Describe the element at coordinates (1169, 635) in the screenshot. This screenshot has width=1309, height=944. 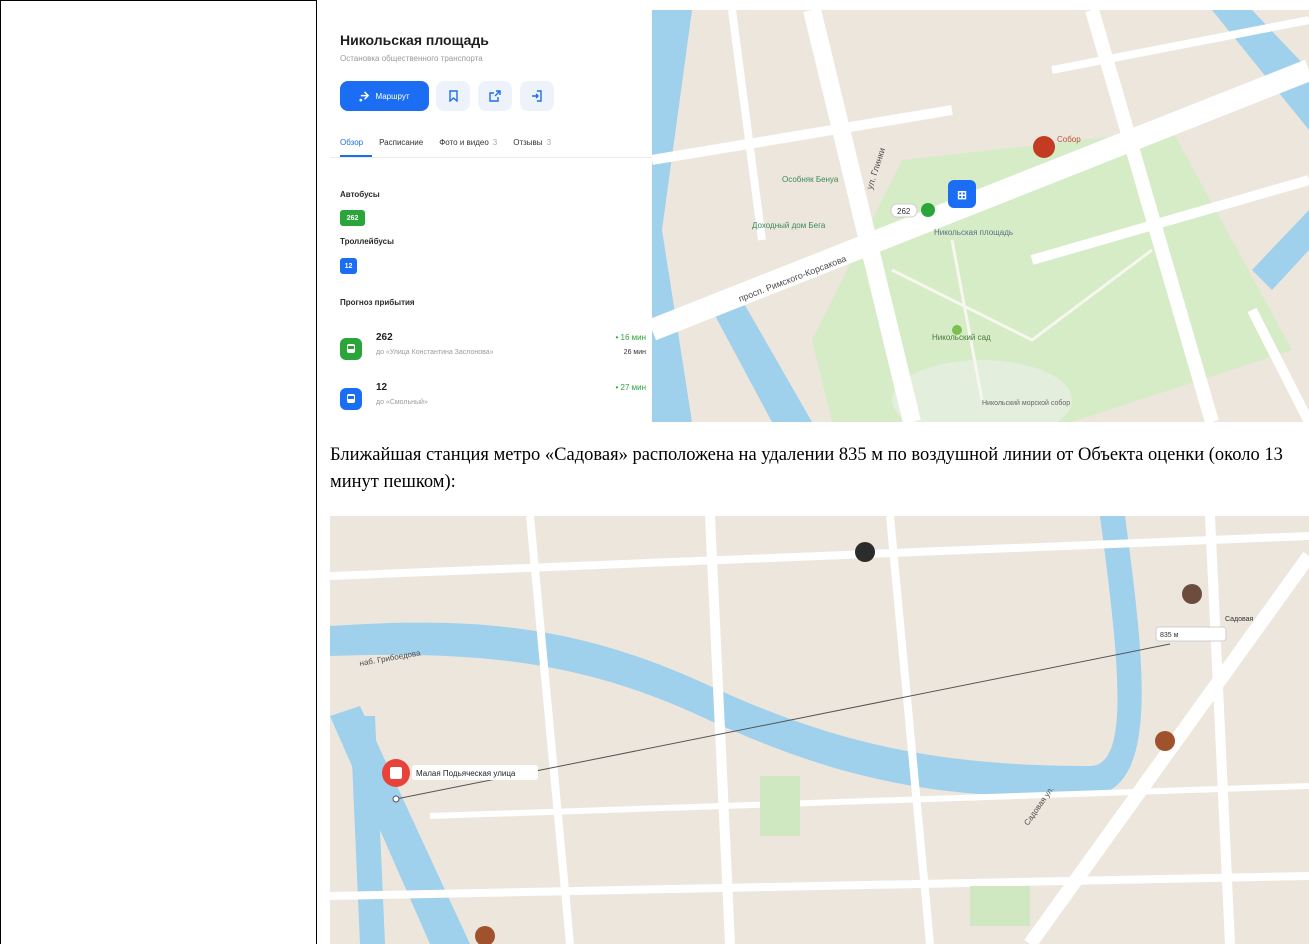
I see `distance-label: 835 м` at that location.